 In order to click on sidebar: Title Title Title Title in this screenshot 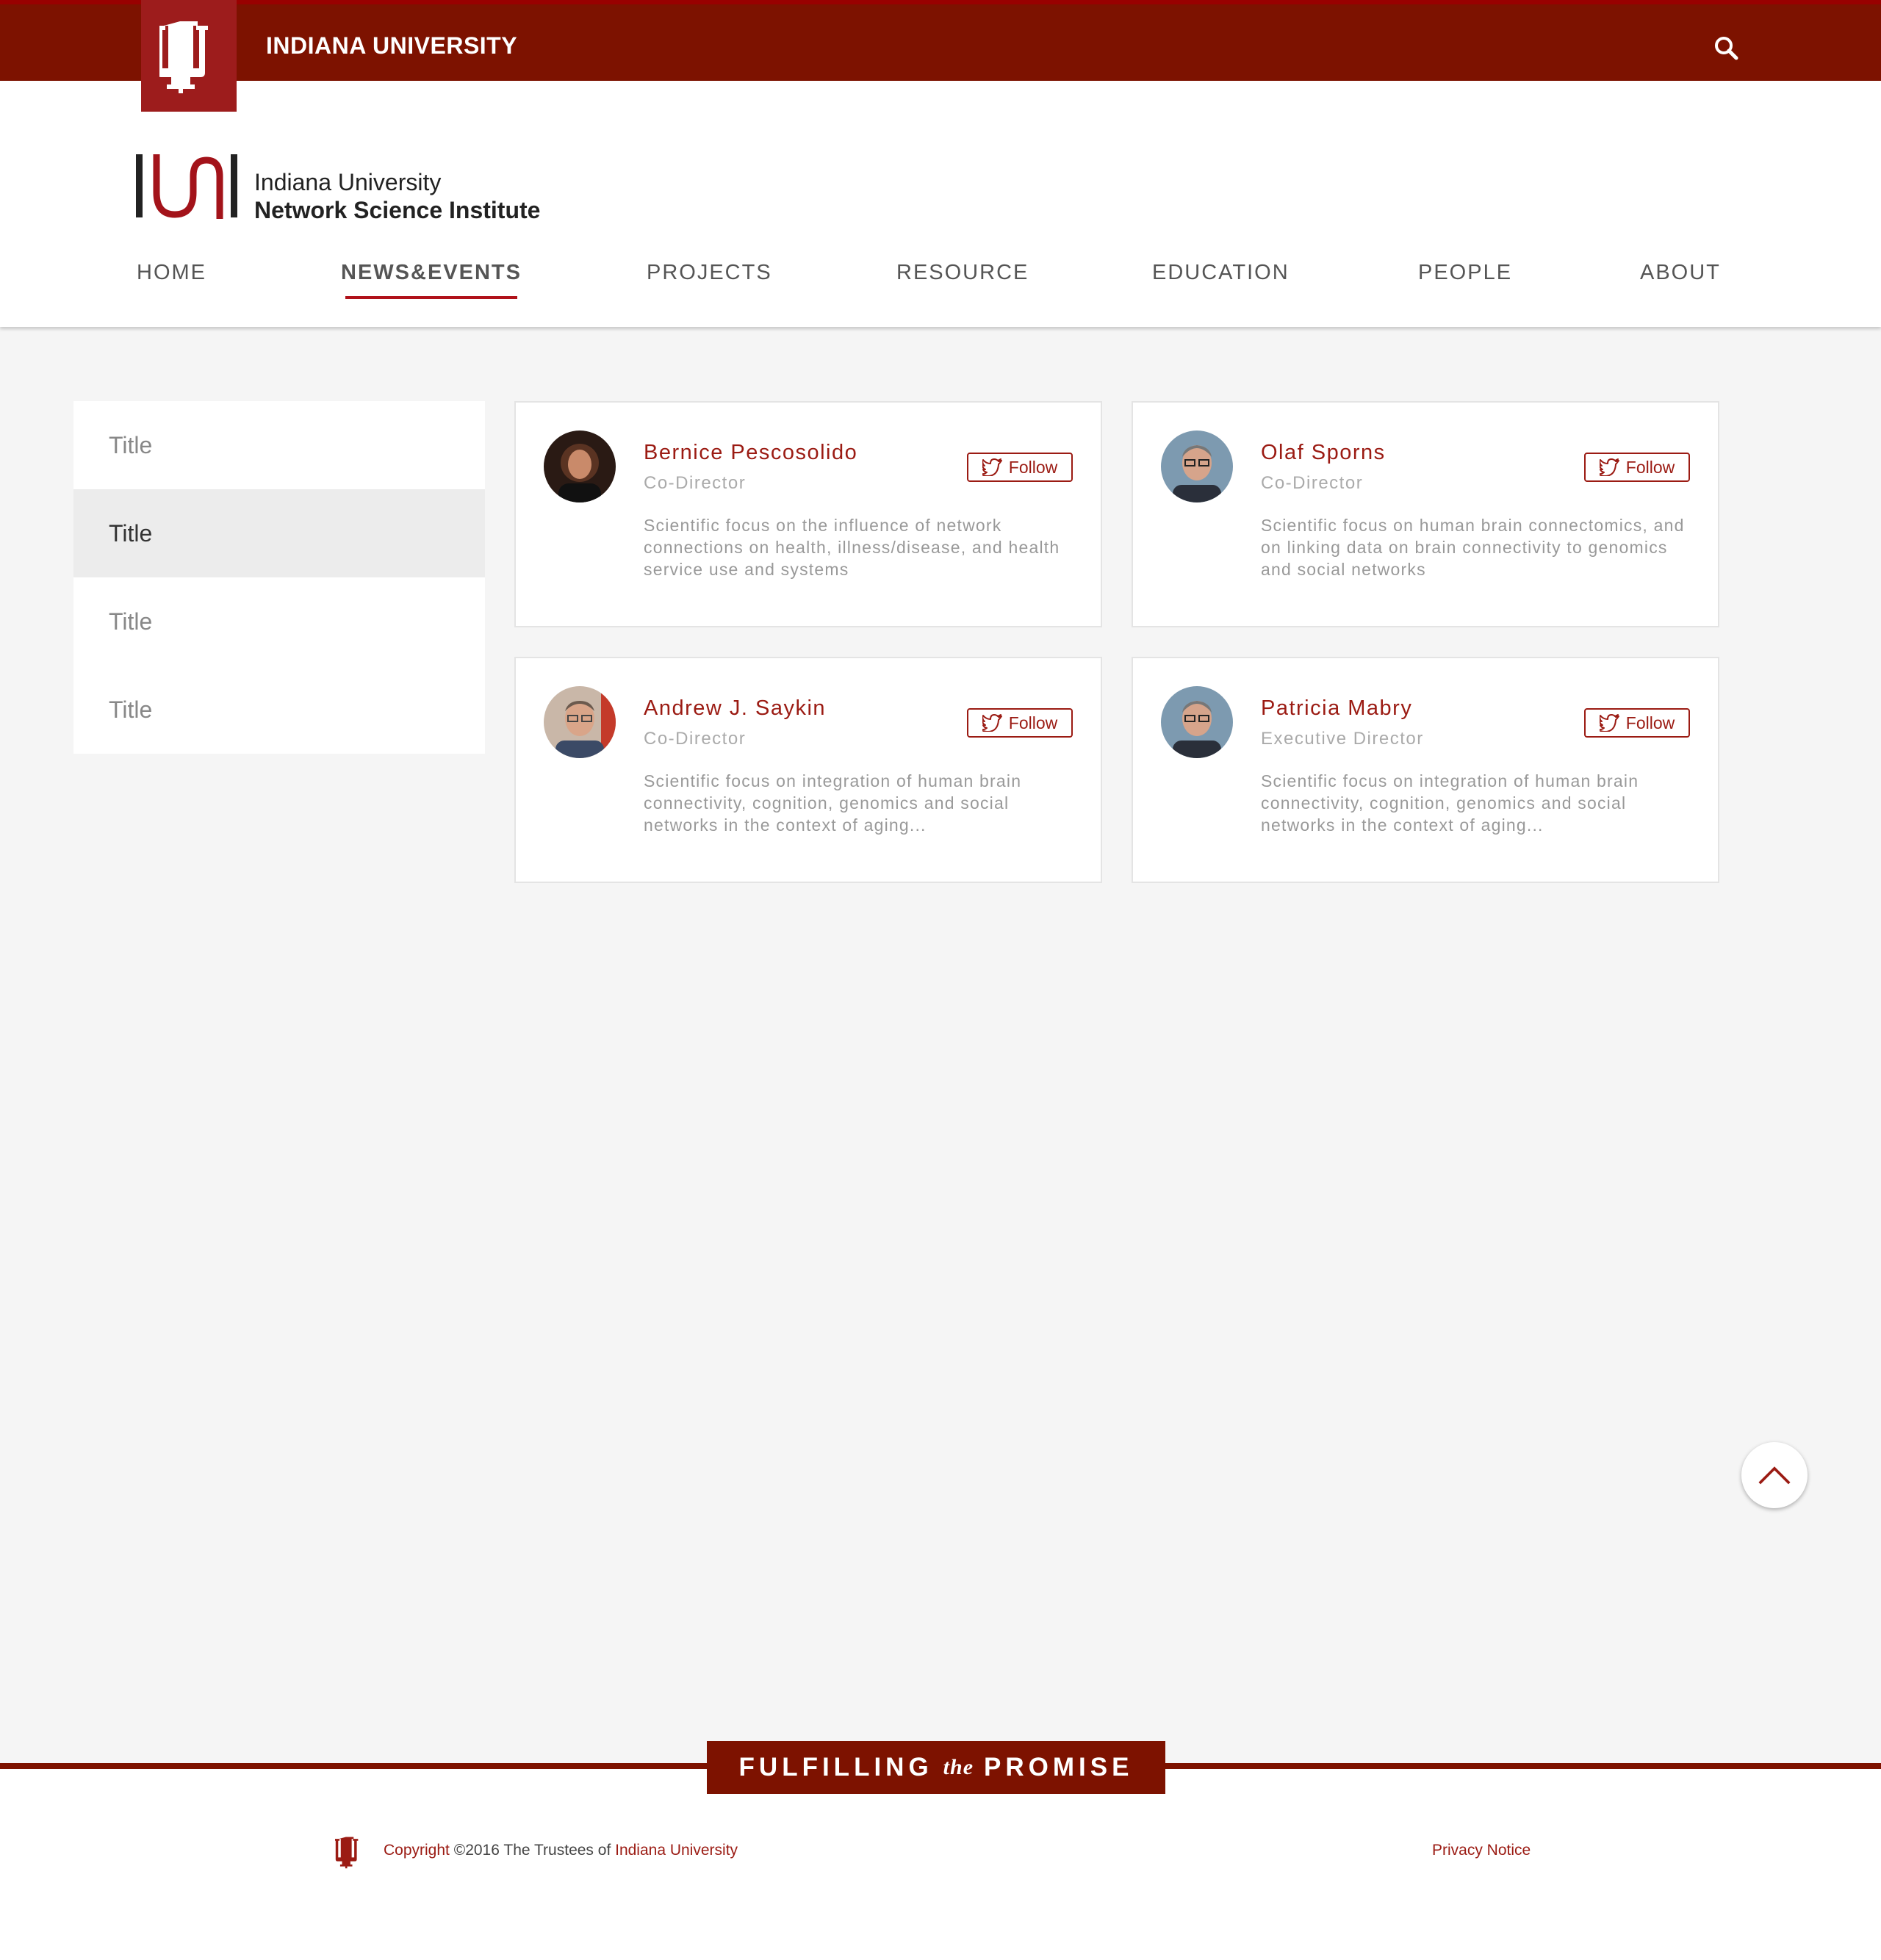, I will do `click(279, 577)`.